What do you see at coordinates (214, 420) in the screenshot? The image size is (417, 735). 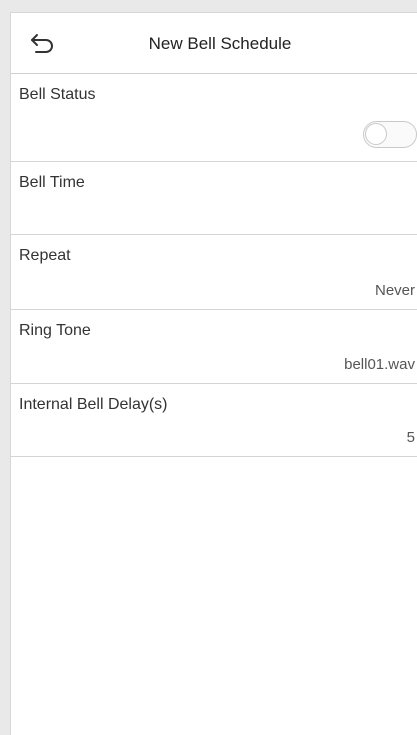 I see `setting-row-internal-bell-delay: Internal Bell Delay(s) 5` at bounding box center [214, 420].